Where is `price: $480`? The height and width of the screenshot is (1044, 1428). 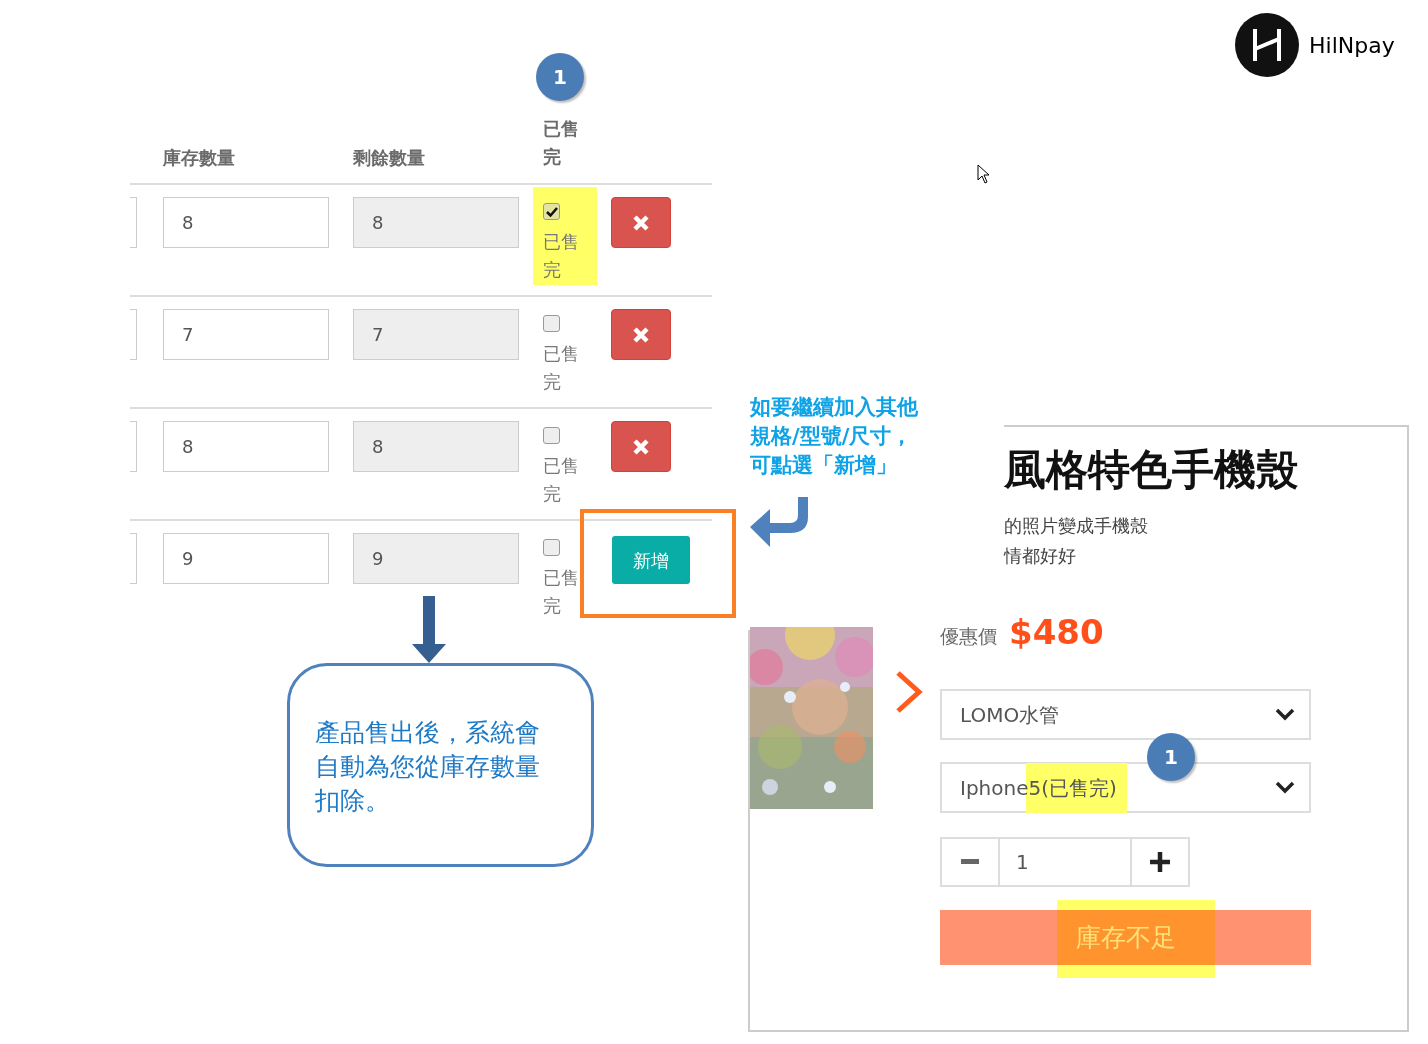 price: $480 is located at coordinates (1056, 632).